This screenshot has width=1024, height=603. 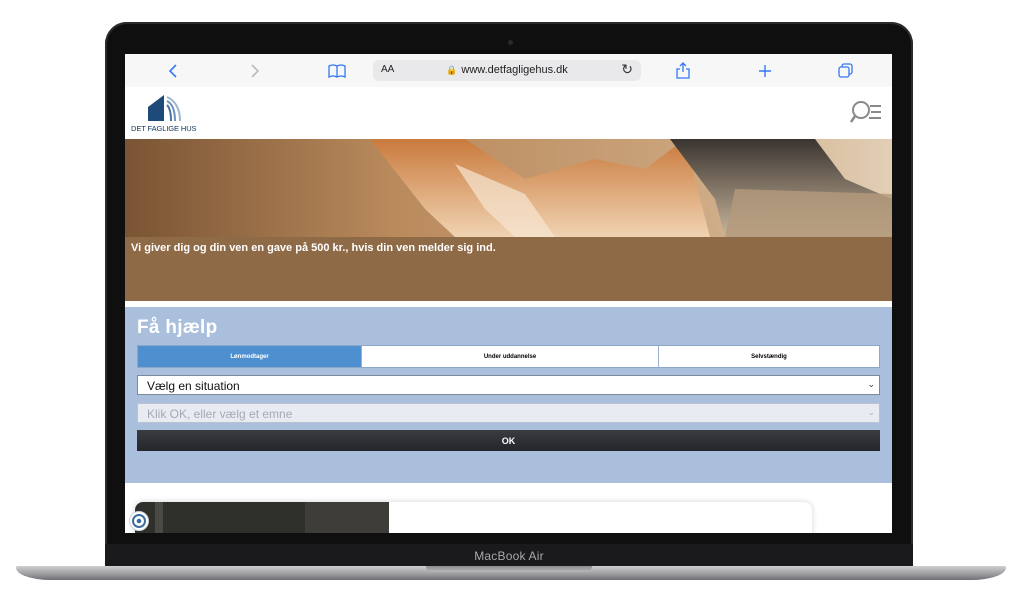 I want to click on help-tabs: Lønmodtager Under uddannelse Selvstændig, so click(x=508, y=356).